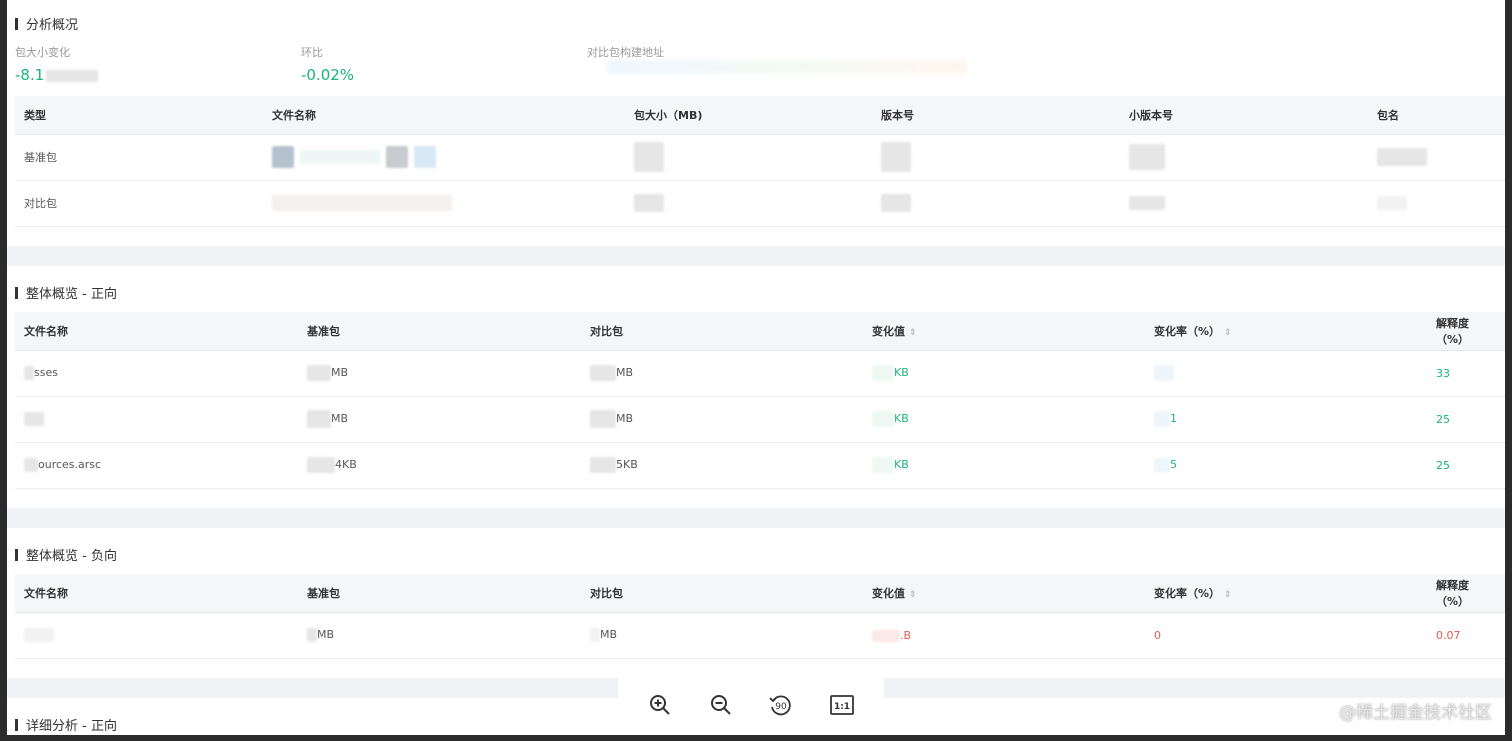 Image resolution: width=1512 pixels, height=741 pixels. Describe the element at coordinates (66, 554) in the screenshot. I see `negative-overview-title: 整体概览 - 负向` at that location.